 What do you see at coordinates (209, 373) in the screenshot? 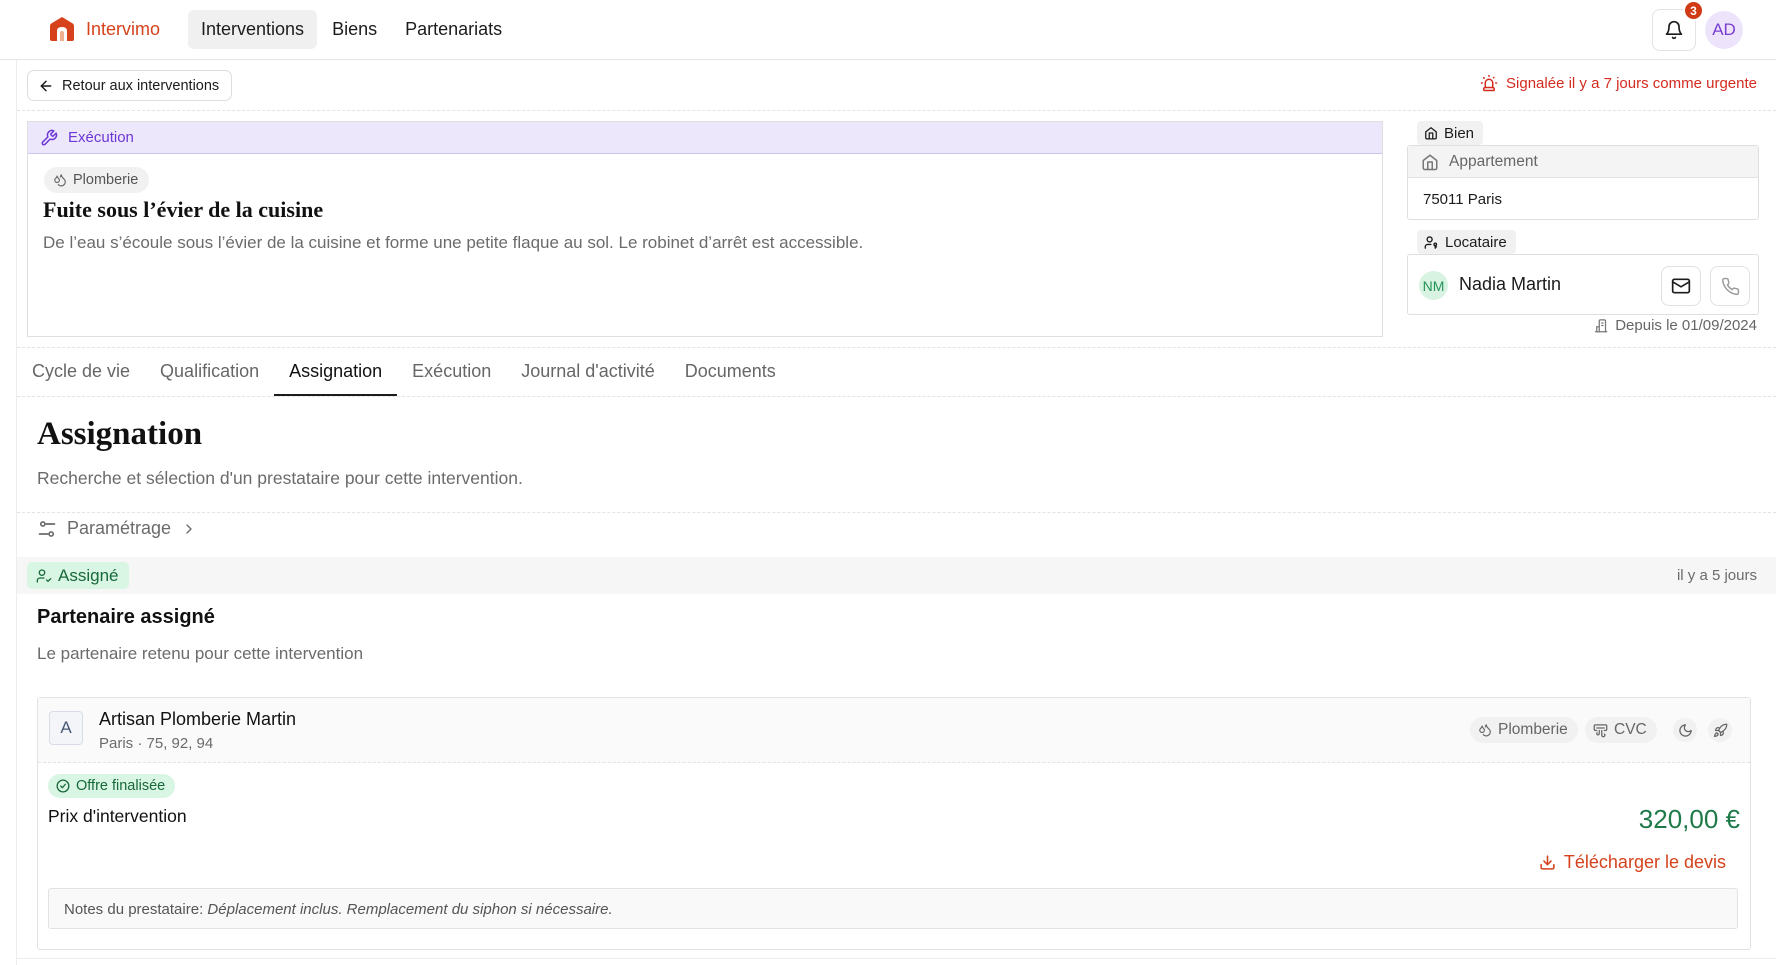
I see `tab-qualification: Qualification` at bounding box center [209, 373].